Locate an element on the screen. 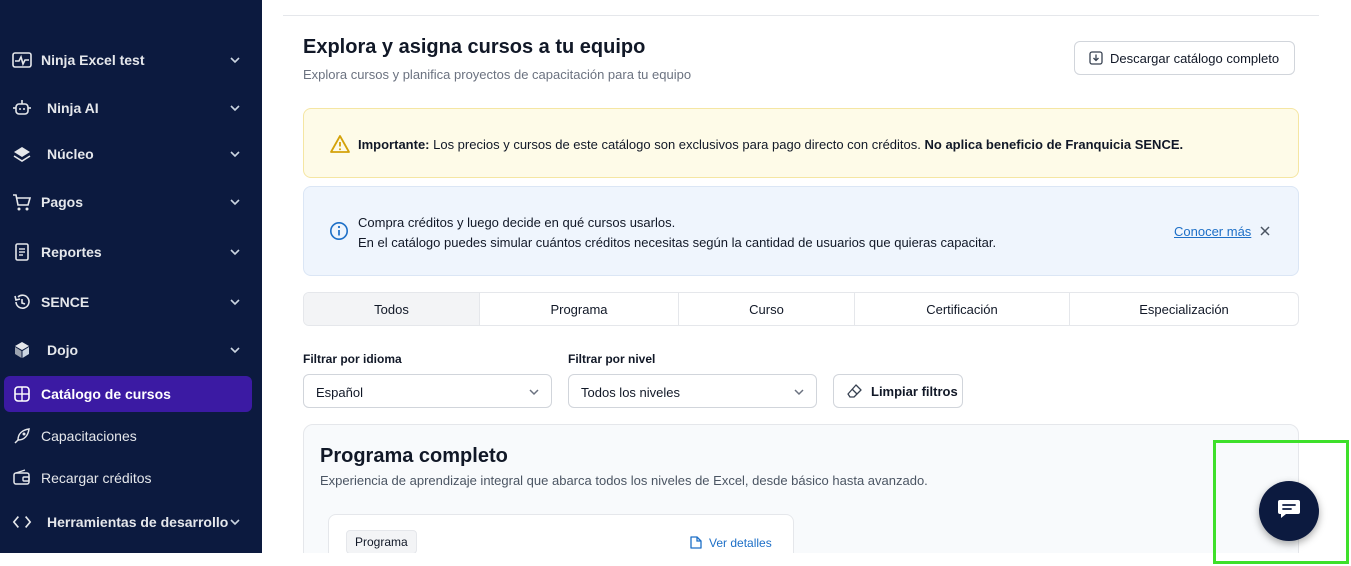  language-select-value: Español is located at coordinates (339, 392).